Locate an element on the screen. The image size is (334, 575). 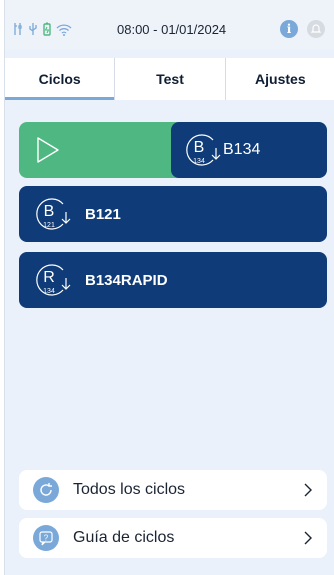
cycle-b134-icon: B 134 is located at coordinates (203, 150).